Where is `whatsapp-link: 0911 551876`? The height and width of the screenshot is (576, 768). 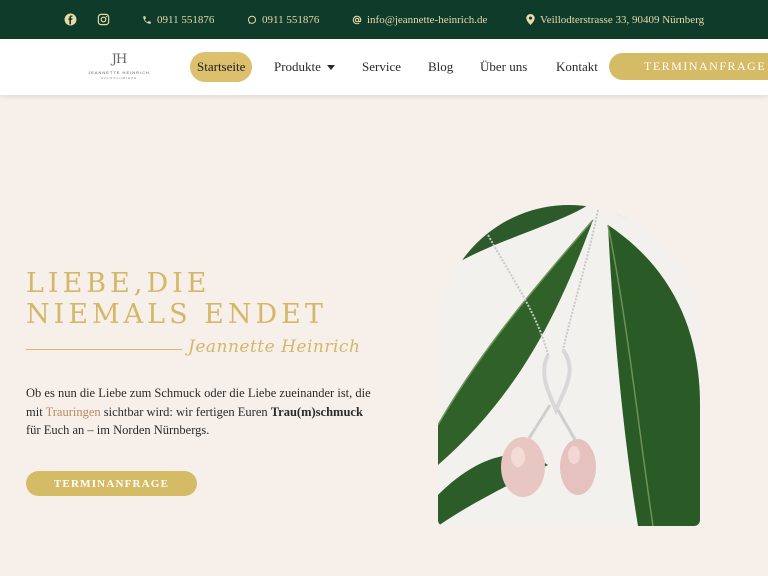
whatsapp-link: 0911 551876 is located at coordinates (283, 19).